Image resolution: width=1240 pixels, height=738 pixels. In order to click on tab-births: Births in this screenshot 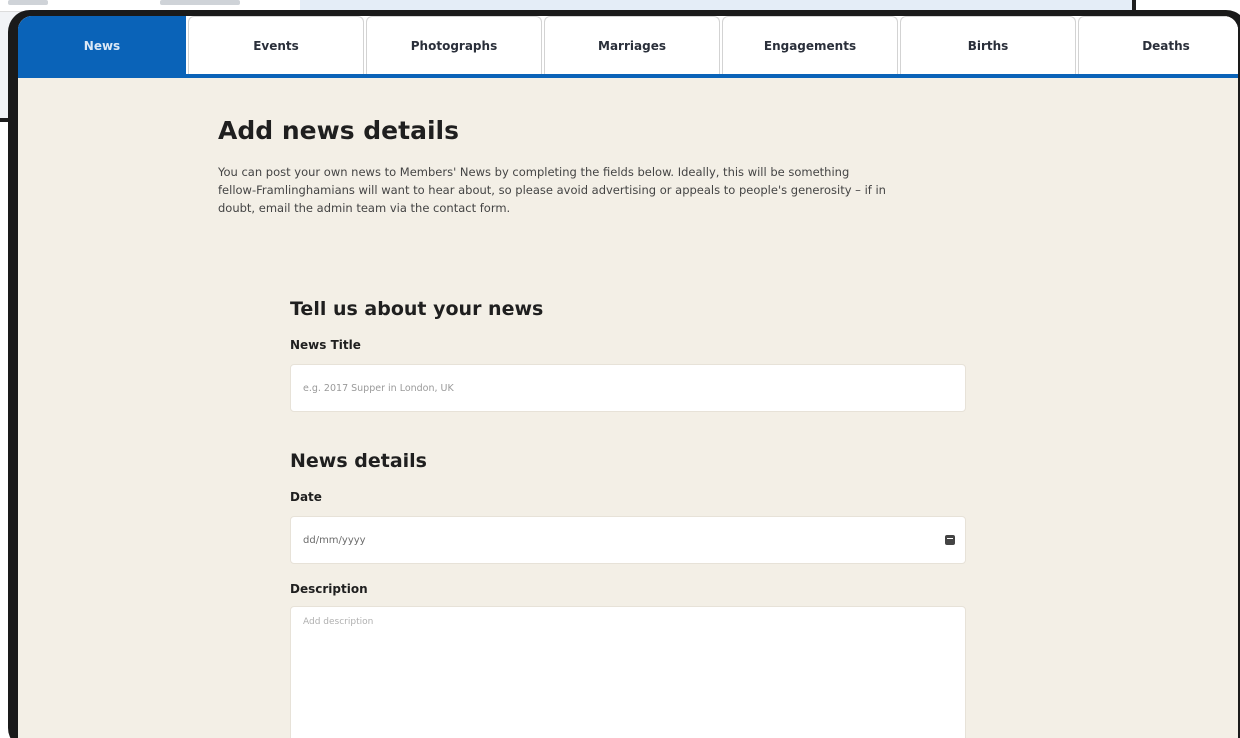, I will do `click(988, 45)`.